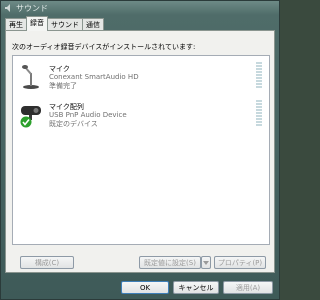 The height and width of the screenshot is (300, 320). Describe the element at coordinates (54, 23) in the screenshot. I see `tab-strip: 再生 録音 サウンド 通信` at that location.